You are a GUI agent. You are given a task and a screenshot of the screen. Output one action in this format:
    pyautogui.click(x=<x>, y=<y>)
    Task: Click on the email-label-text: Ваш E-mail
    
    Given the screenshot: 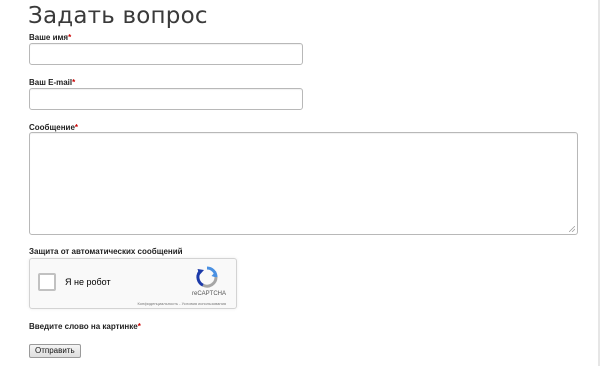 What is the action you would take?
    pyautogui.click(x=51, y=82)
    